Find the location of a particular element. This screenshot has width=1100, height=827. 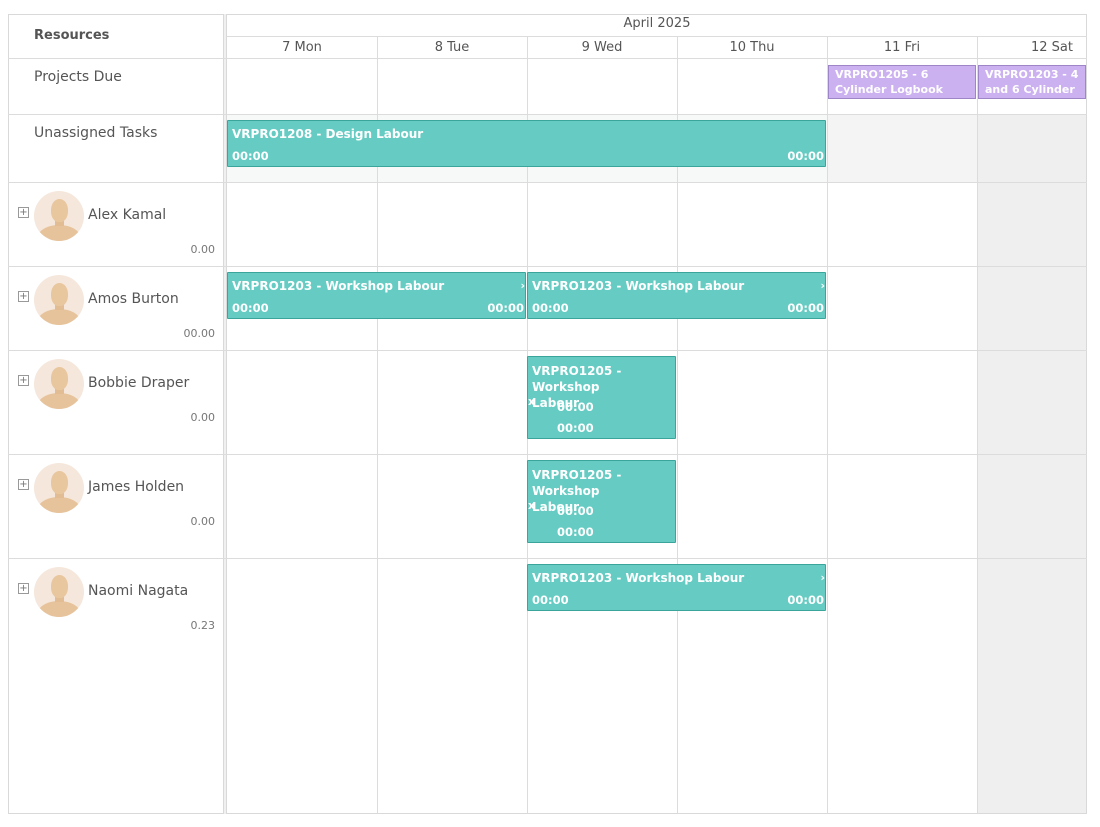

resource-name: Naomi Nagata is located at coordinates (138, 591).